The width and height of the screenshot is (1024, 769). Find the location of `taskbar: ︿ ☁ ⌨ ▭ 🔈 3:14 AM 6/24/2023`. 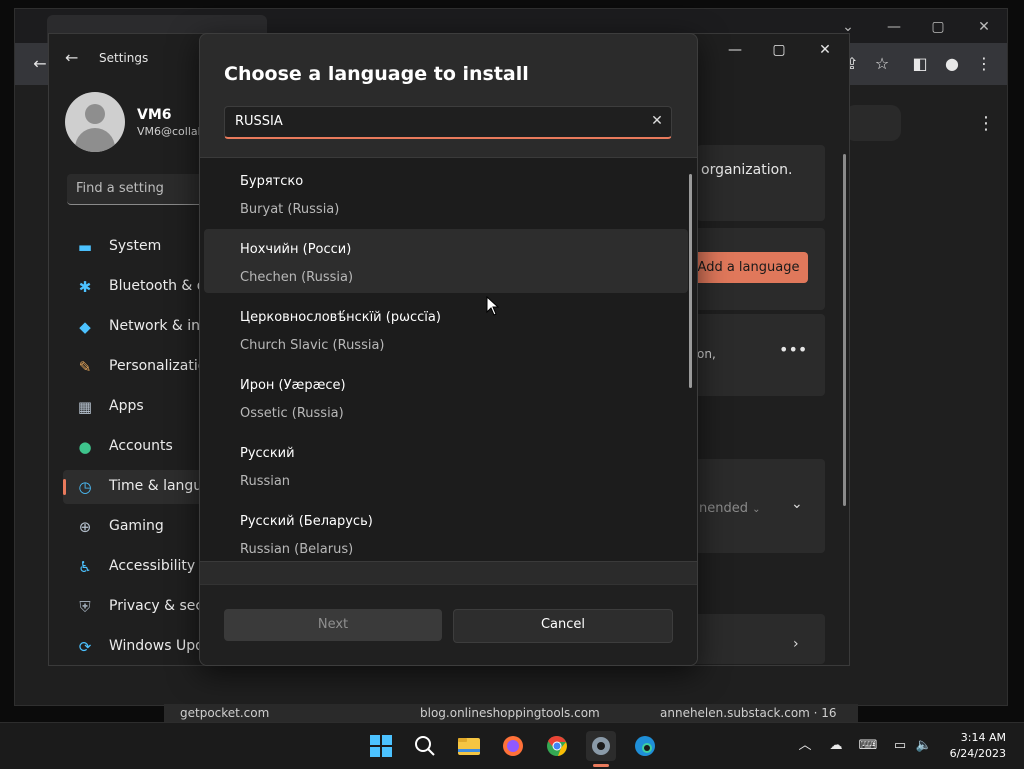

taskbar: ︿ ☁ ⌨ ▭ 🔈 3:14 AM 6/24/2023 is located at coordinates (512, 745).